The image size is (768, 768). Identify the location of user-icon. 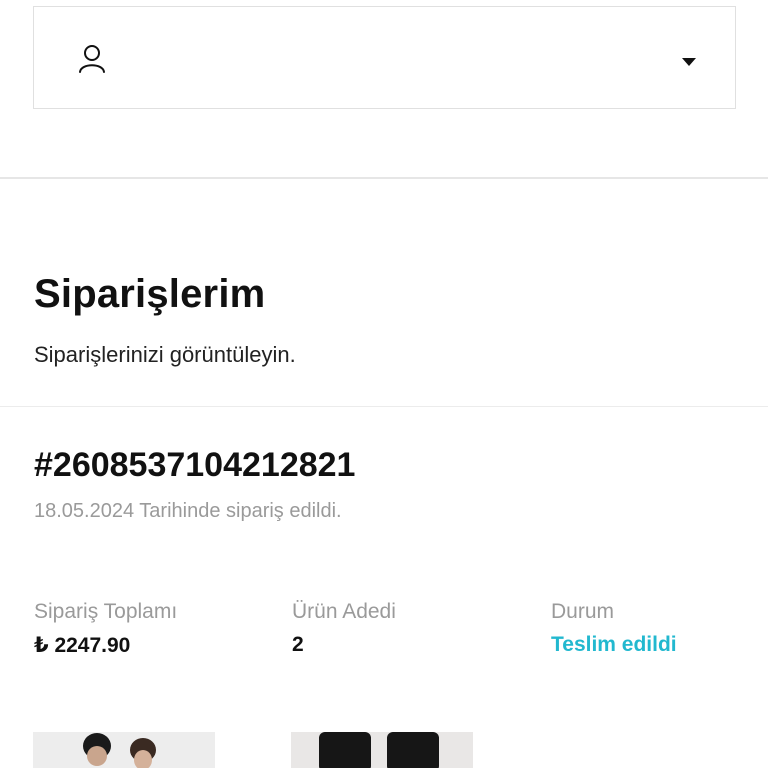
(92, 59).